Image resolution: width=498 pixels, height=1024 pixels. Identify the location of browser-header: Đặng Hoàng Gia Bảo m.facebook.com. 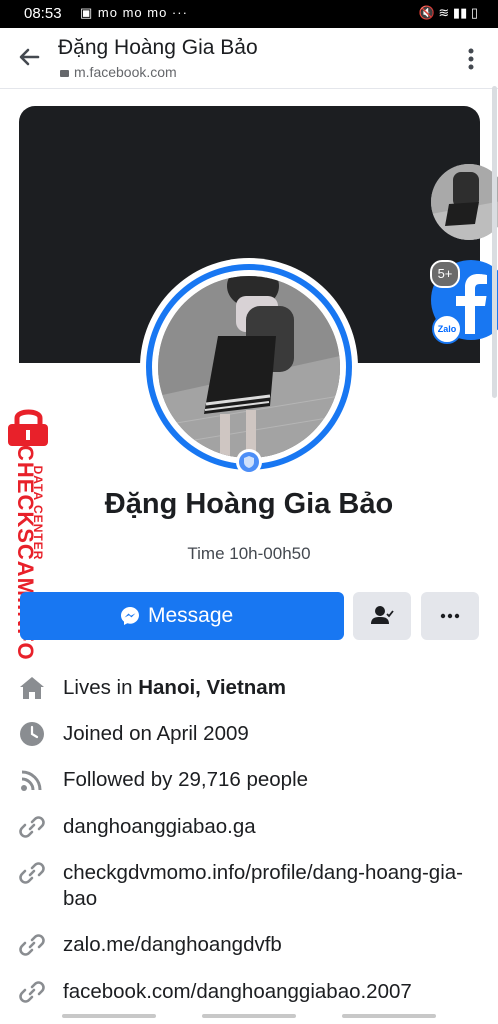
(249, 58).